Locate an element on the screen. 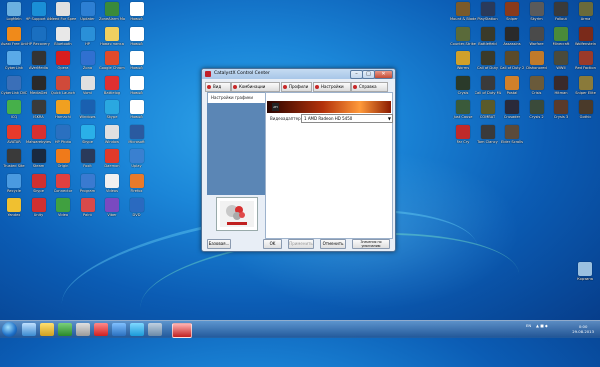  program-icon is located at coordinates (119, 329).